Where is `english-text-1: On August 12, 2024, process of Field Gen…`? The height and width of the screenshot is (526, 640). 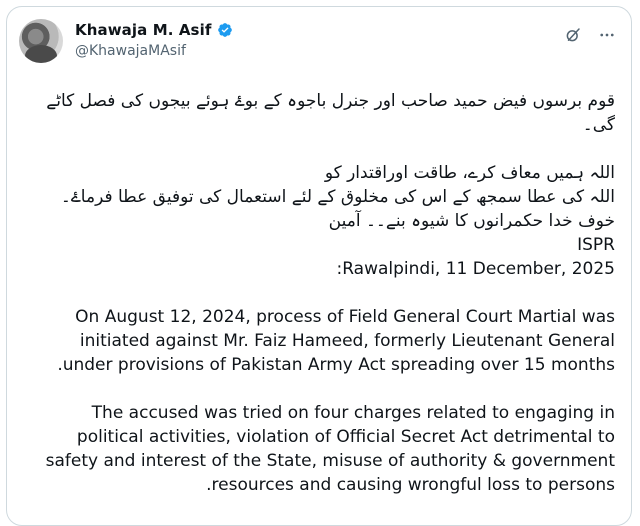
english-text-1: On August 12, 2024, process of Field Gen… is located at coordinates (336, 341).